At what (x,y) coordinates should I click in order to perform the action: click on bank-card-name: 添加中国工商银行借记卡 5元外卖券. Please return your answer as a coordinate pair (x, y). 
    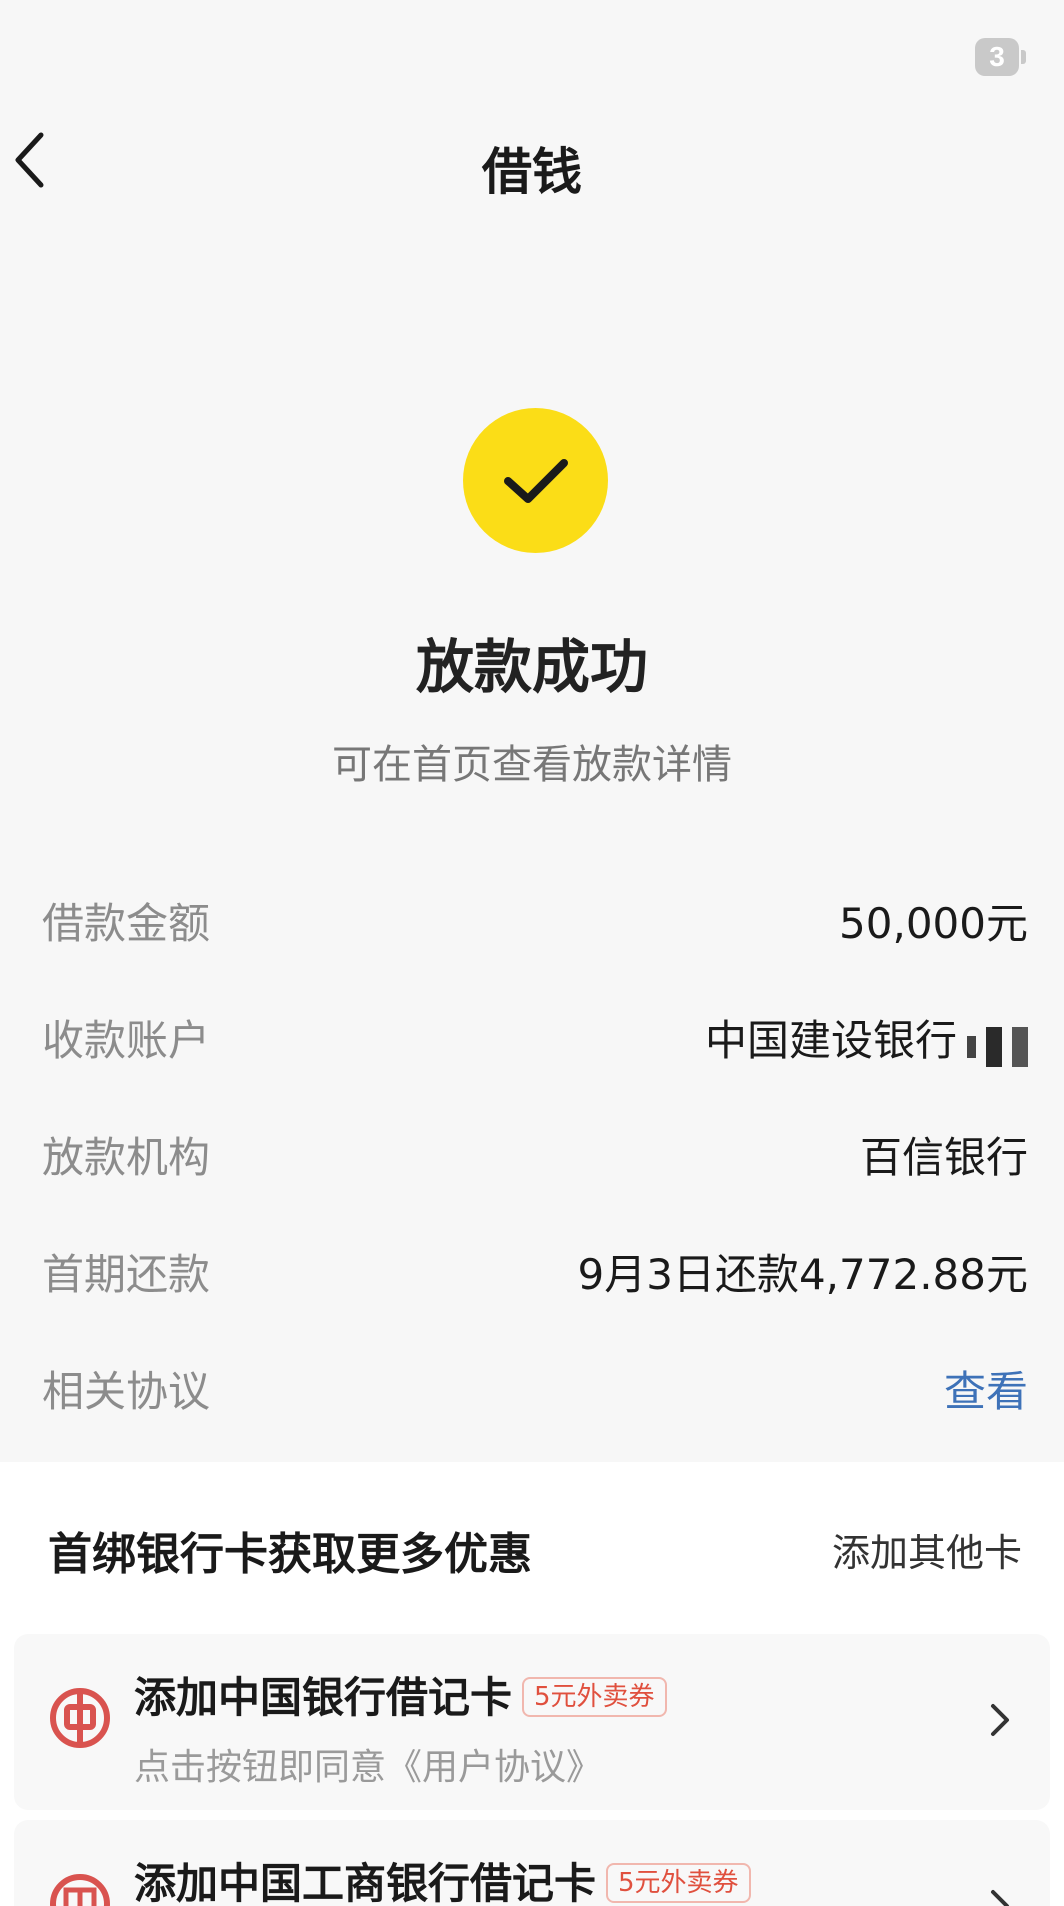
    Looking at the image, I should click on (442, 1878).